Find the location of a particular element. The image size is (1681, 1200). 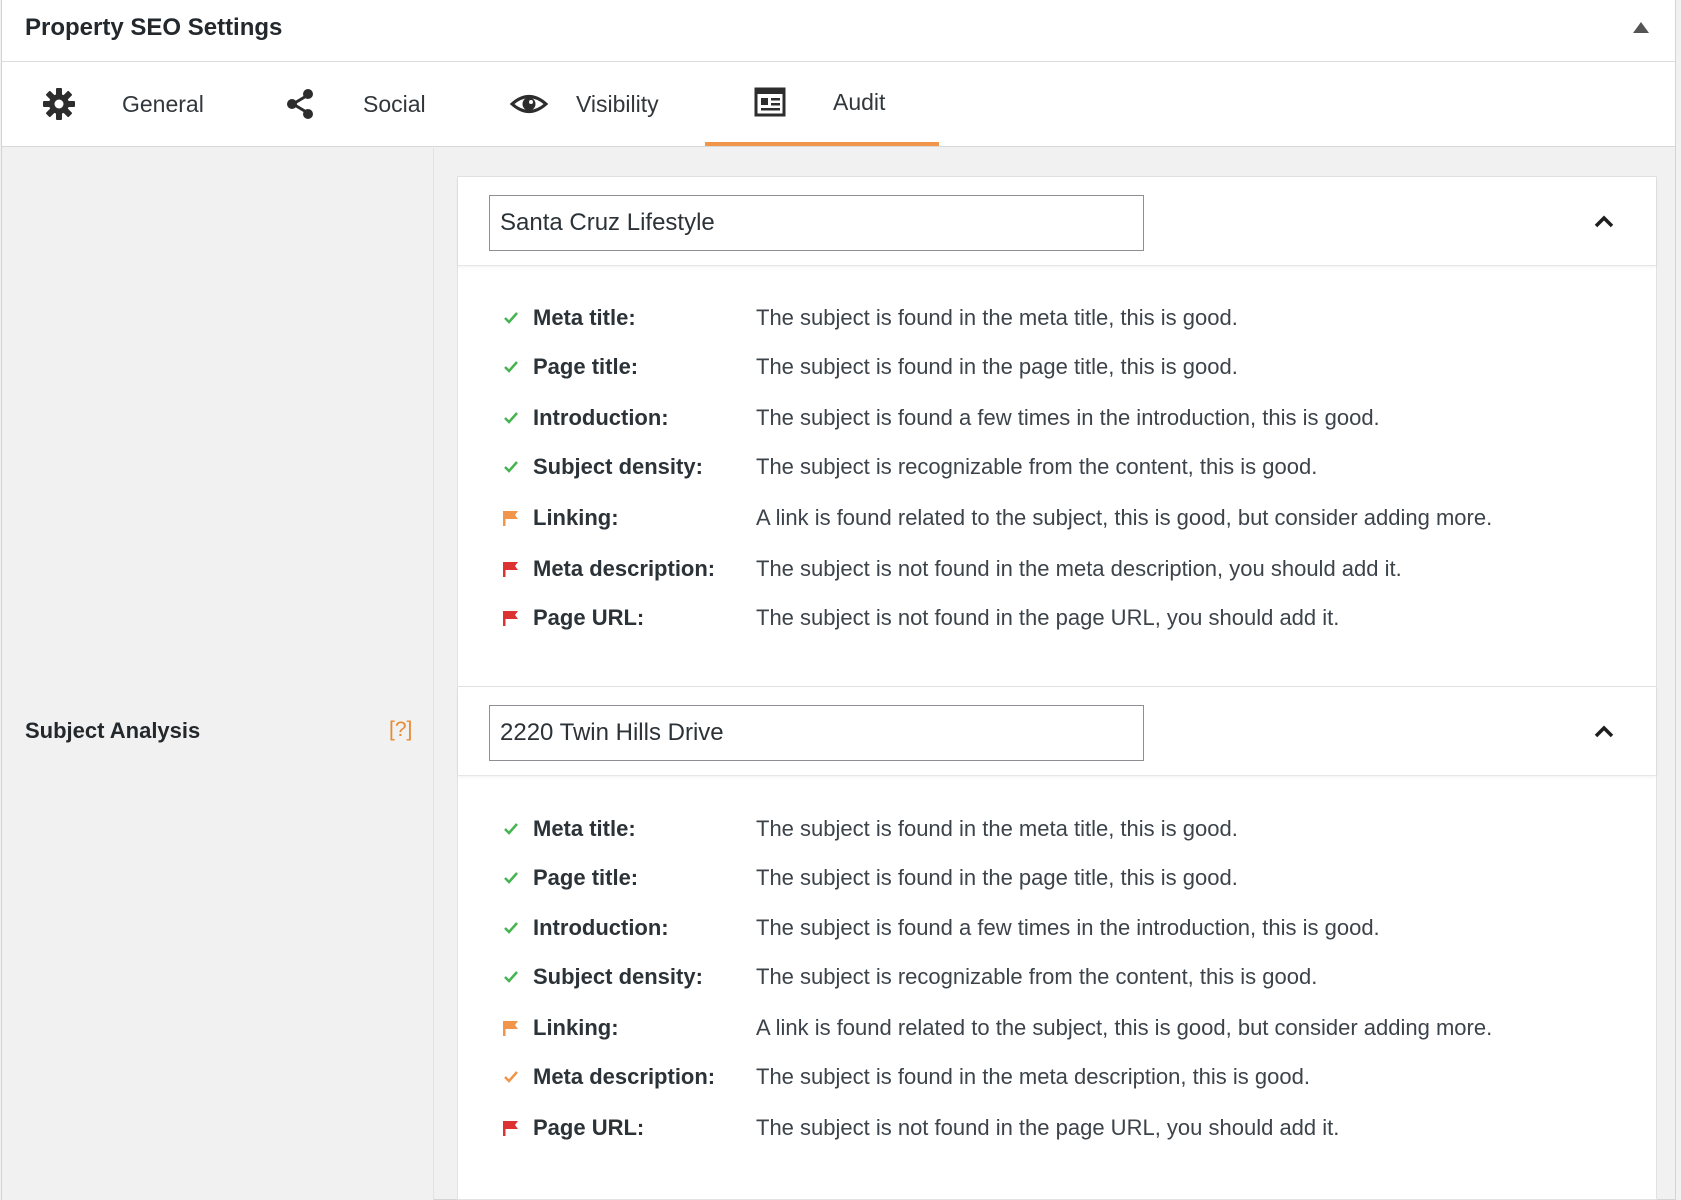

tab-label: Audit is located at coordinates (859, 101).